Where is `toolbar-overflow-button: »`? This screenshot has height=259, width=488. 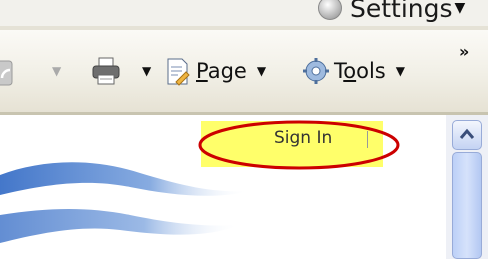
toolbar-overflow-button: » is located at coordinates (464, 51).